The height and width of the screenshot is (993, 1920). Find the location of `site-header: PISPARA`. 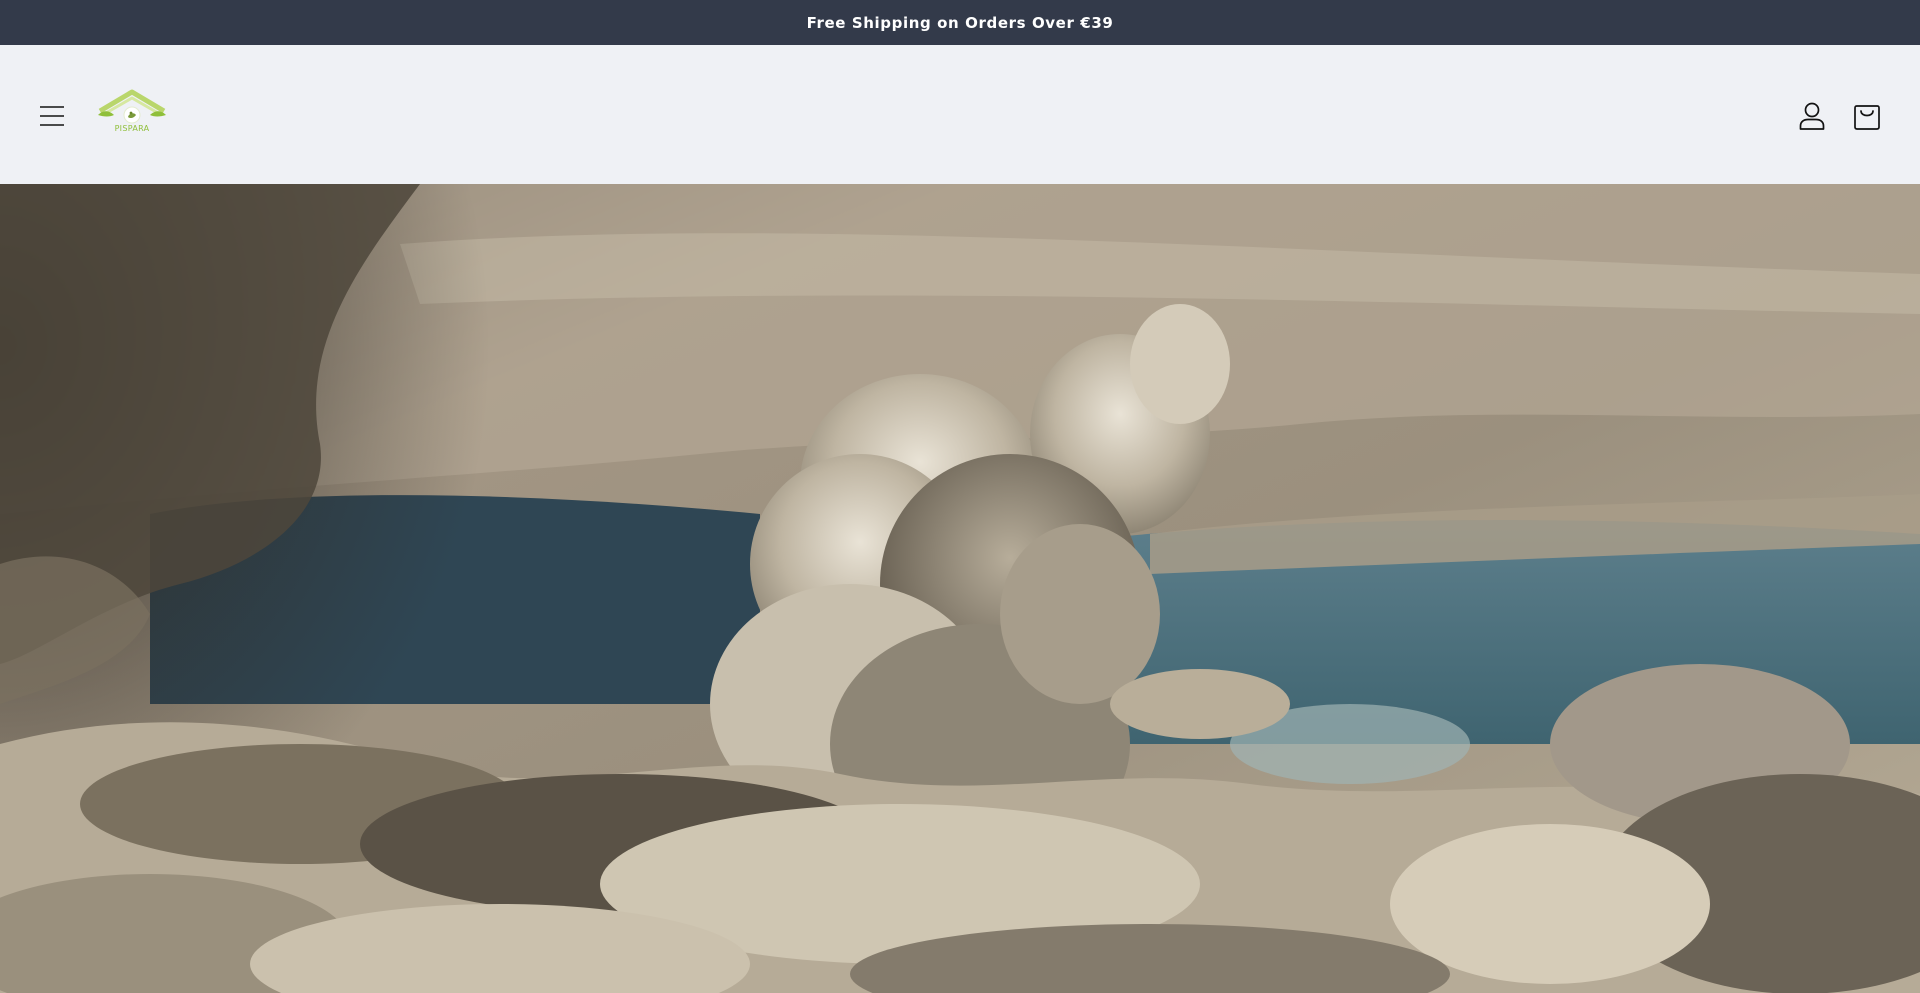

site-header: PISPARA is located at coordinates (960, 114).